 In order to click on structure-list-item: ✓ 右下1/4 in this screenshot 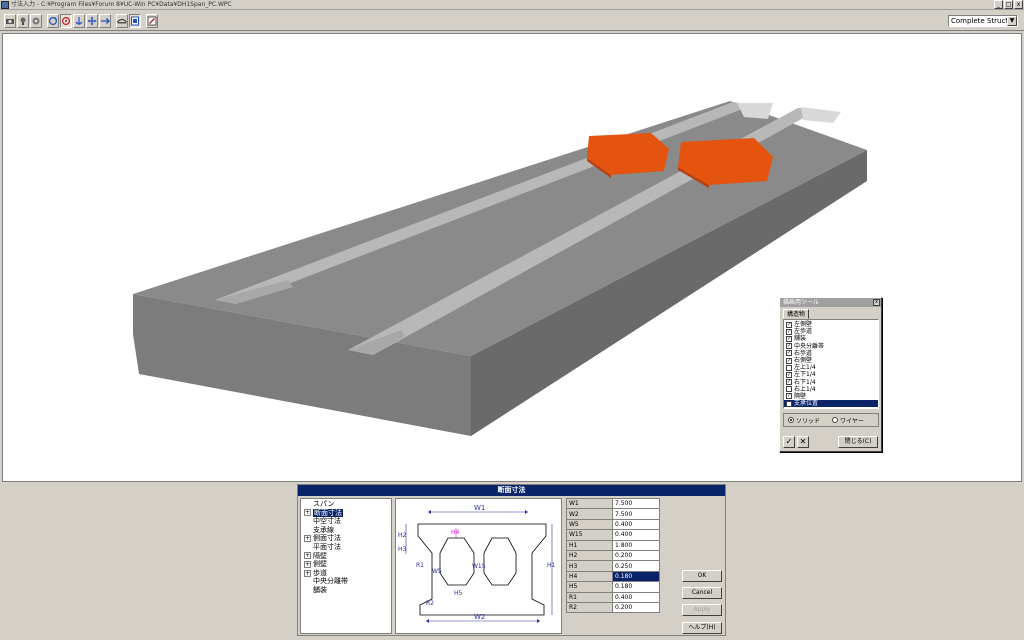, I will do `click(831, 382)`.